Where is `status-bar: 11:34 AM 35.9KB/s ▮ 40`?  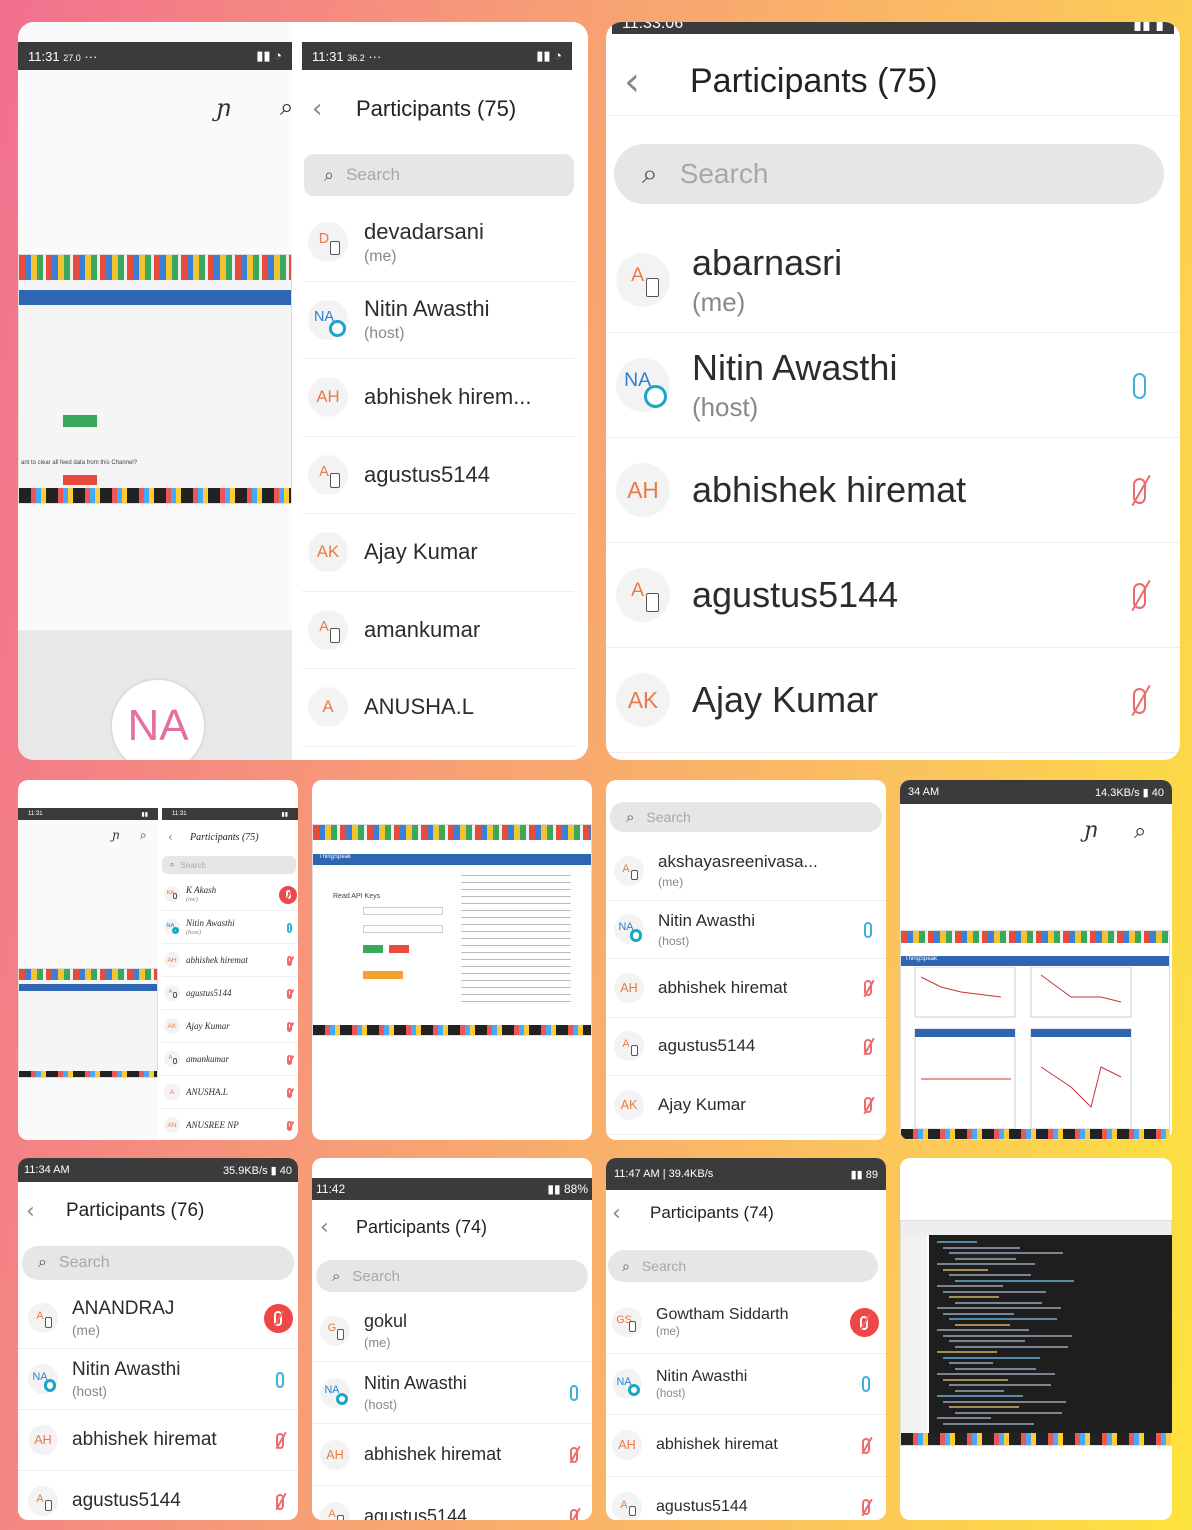
status-bar: 11:34 AM 35.9KB/s ▮ 40 is located at coordinates (158, 1170).